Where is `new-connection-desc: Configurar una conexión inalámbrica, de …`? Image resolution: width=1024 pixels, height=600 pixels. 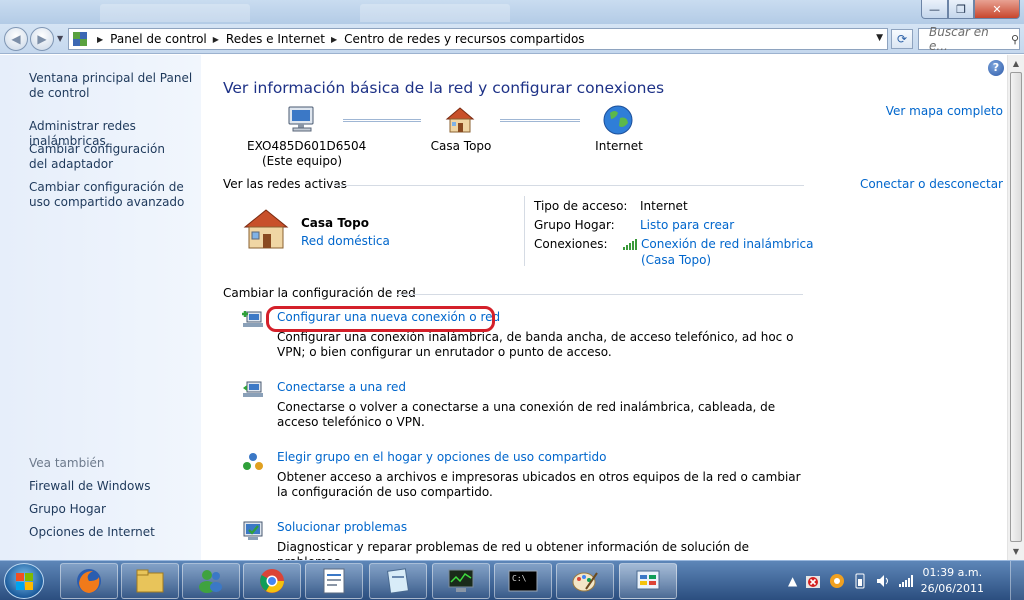 new-connection-desc: Configurar una conexión inalámbrica, de … is located at coordinates (535, 344).